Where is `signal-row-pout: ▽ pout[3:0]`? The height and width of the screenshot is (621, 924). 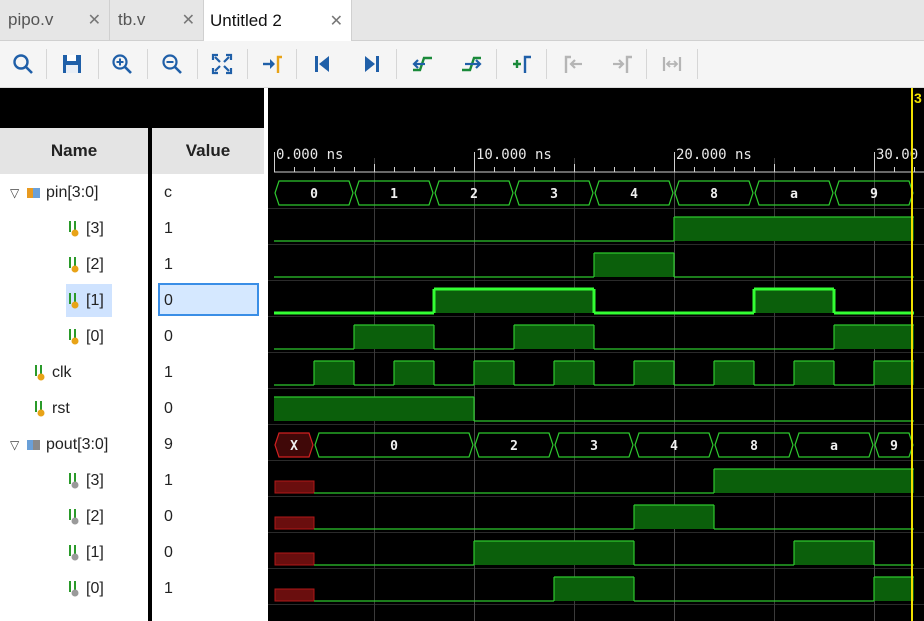
signal-row-pout: ▽ pout[3:0] is located at coordinates (59, 445).